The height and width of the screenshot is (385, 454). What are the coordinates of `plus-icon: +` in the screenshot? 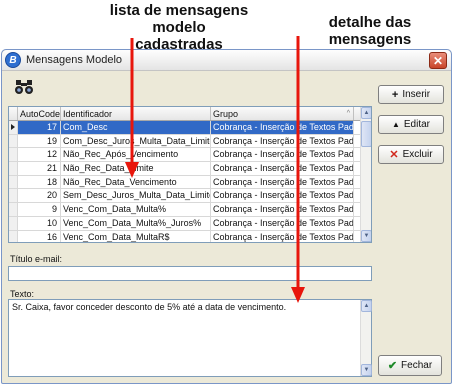 It's located at (395, 94).